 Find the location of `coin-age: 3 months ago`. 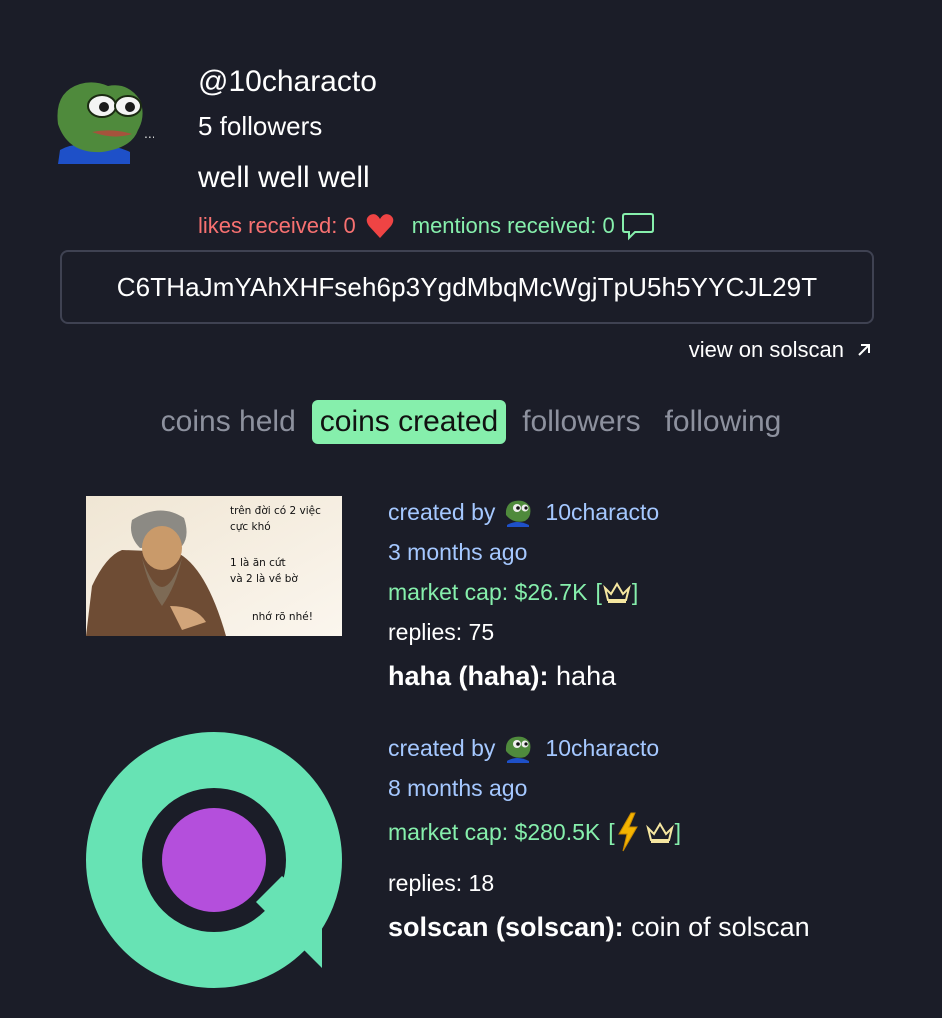

coin-age: 3 months ago is located at coordinates (458, 552).